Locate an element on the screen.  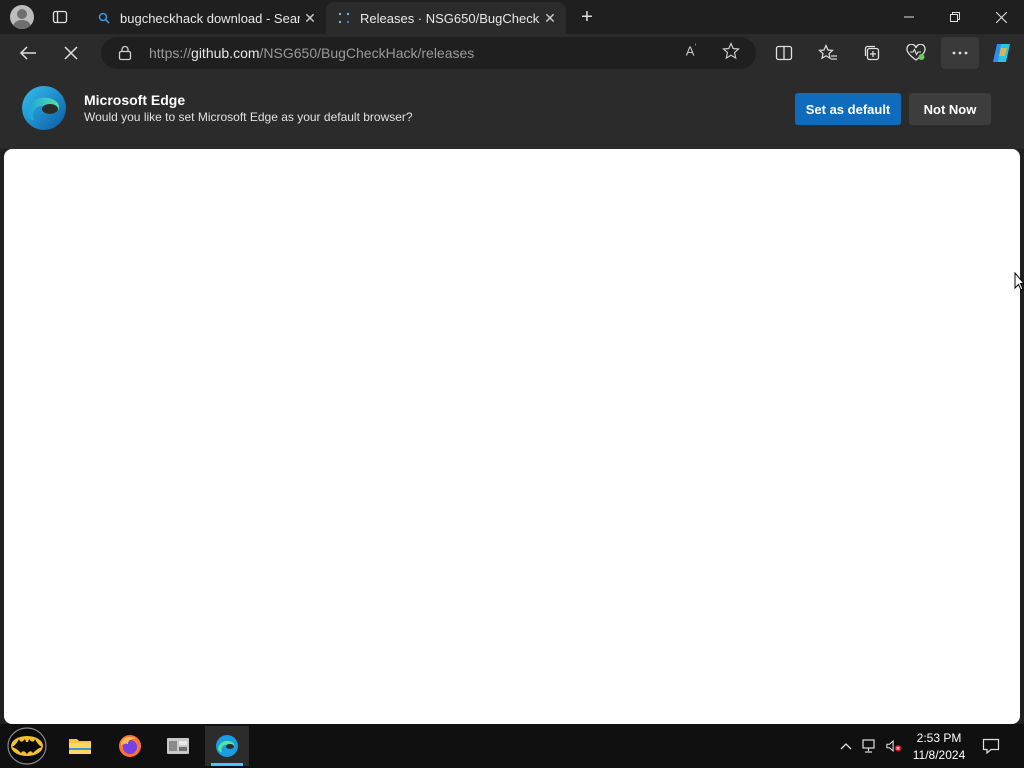
loading-icon is located at coordinates (344, 18).